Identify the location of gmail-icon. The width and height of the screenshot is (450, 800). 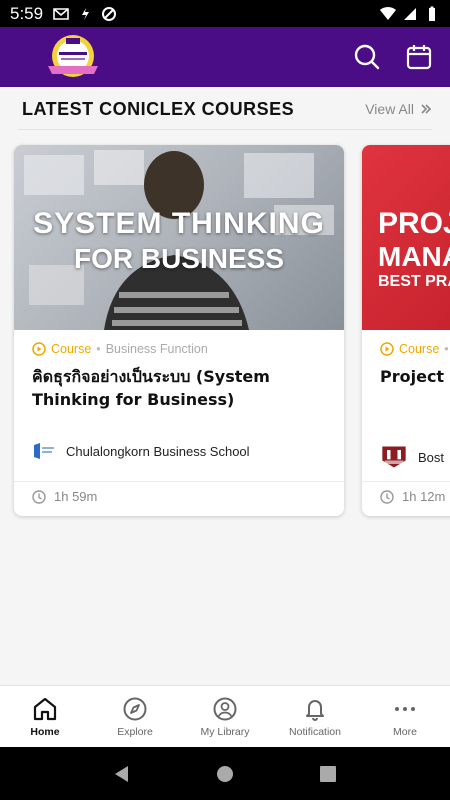
(61, 13).